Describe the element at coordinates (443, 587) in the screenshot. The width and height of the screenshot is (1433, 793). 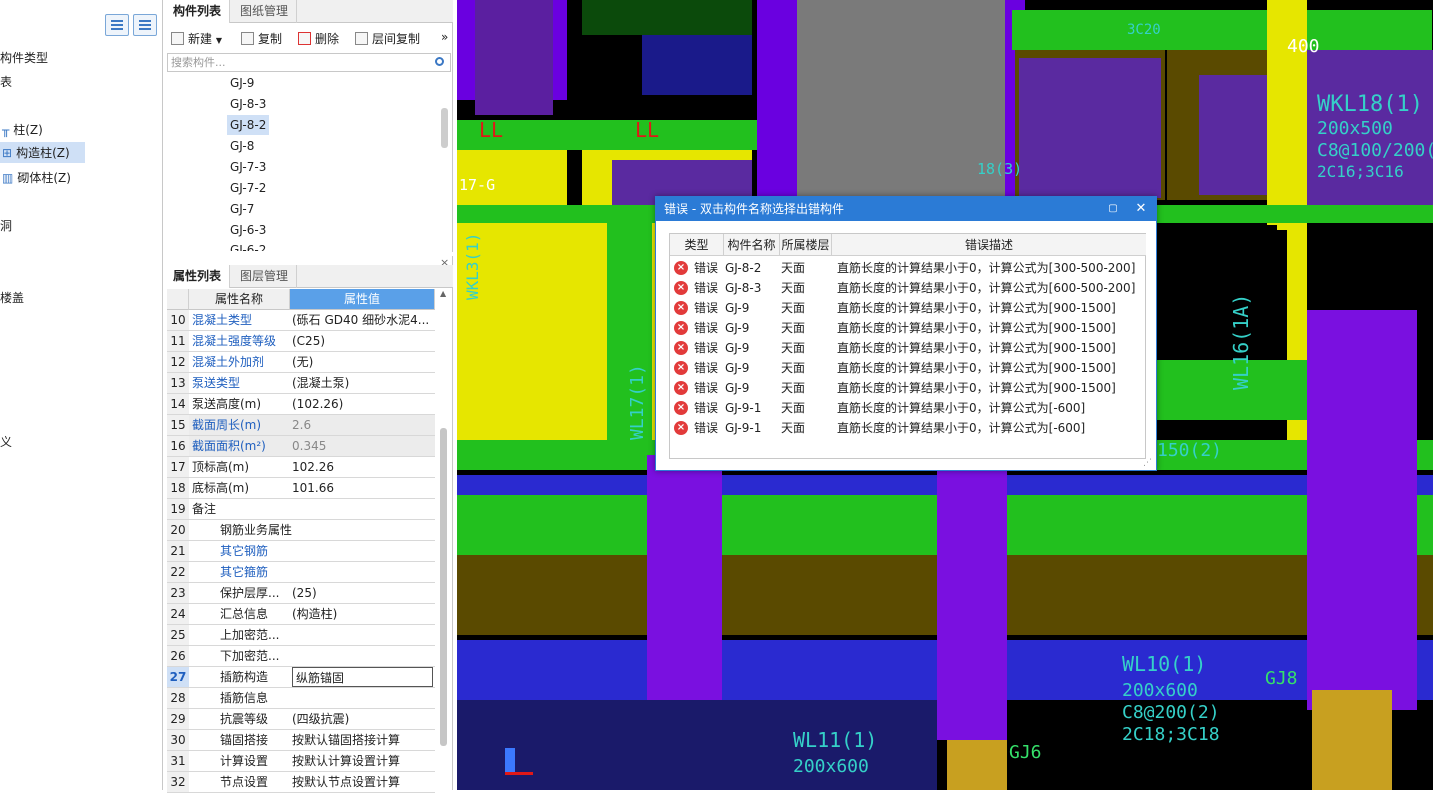
I see `property-scrollbar` at that location.